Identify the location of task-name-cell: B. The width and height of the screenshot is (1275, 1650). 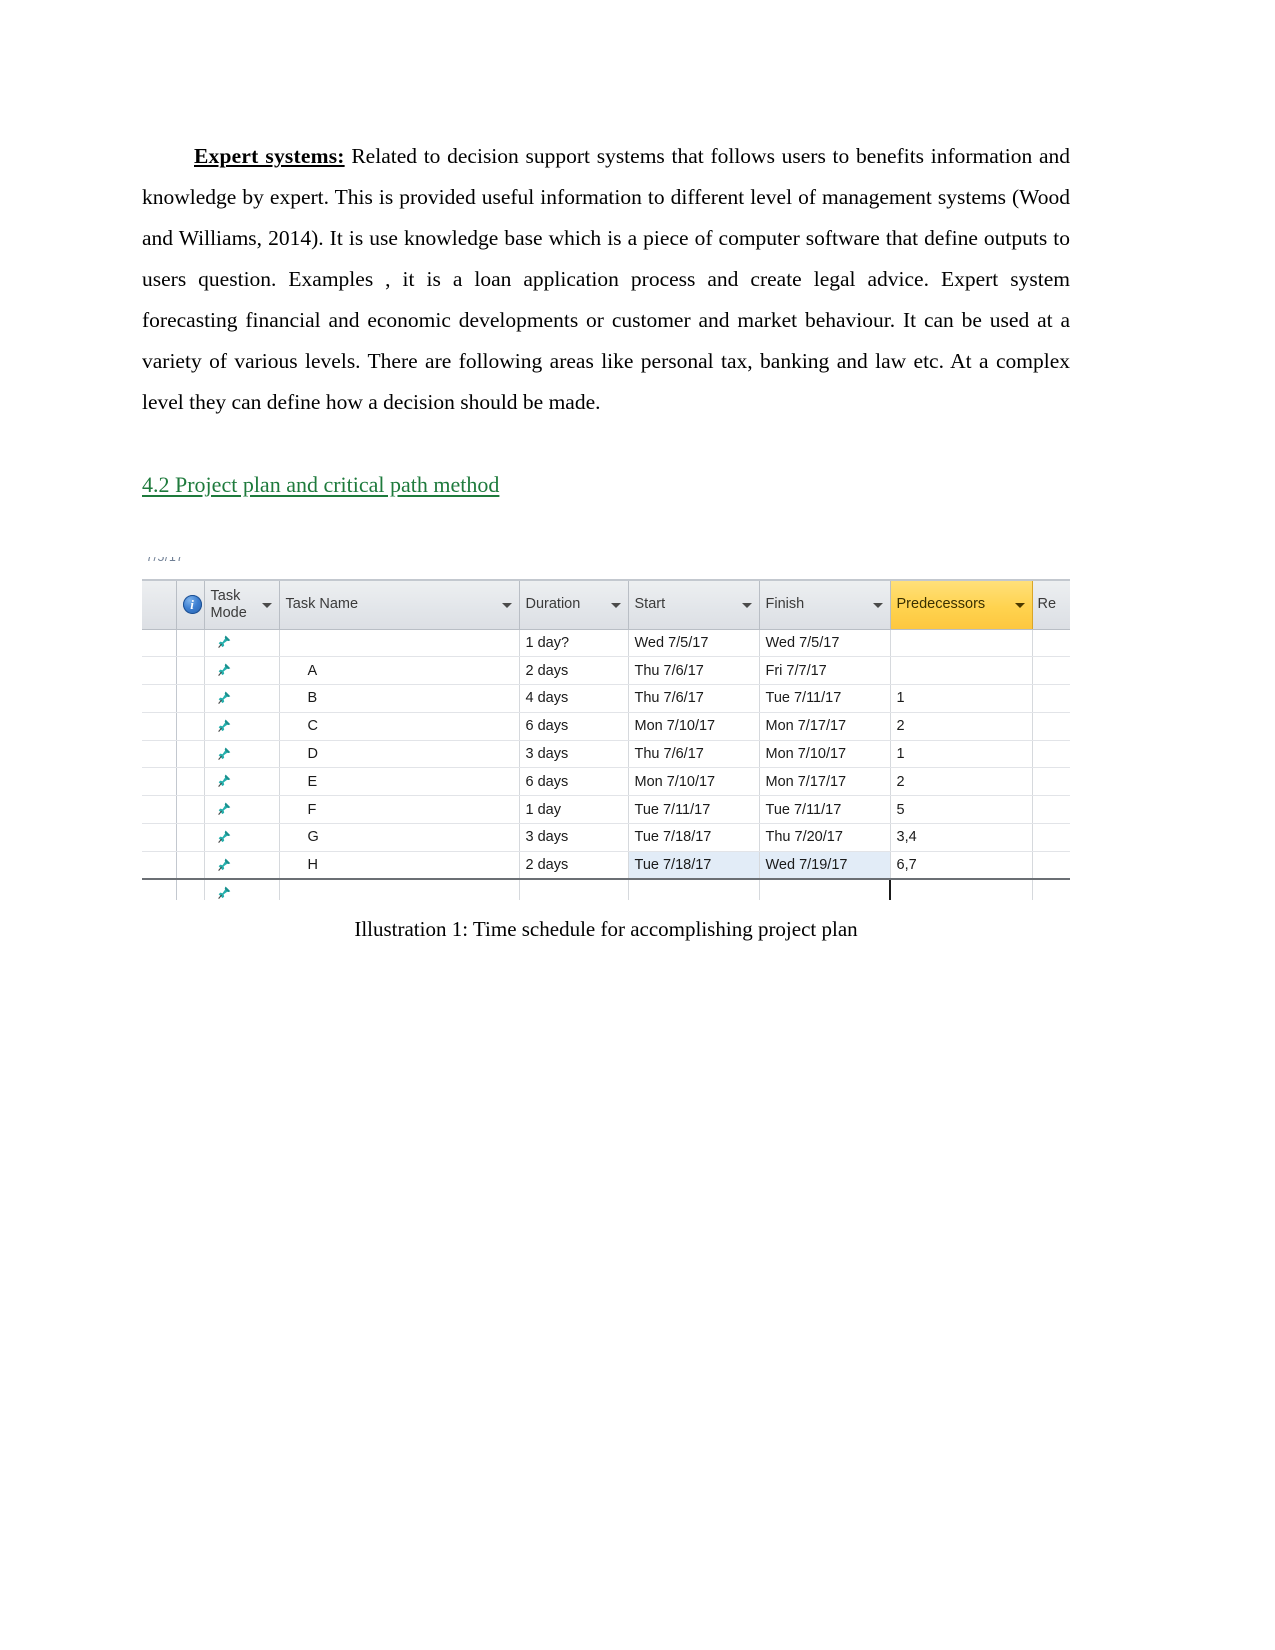
(399, 698).